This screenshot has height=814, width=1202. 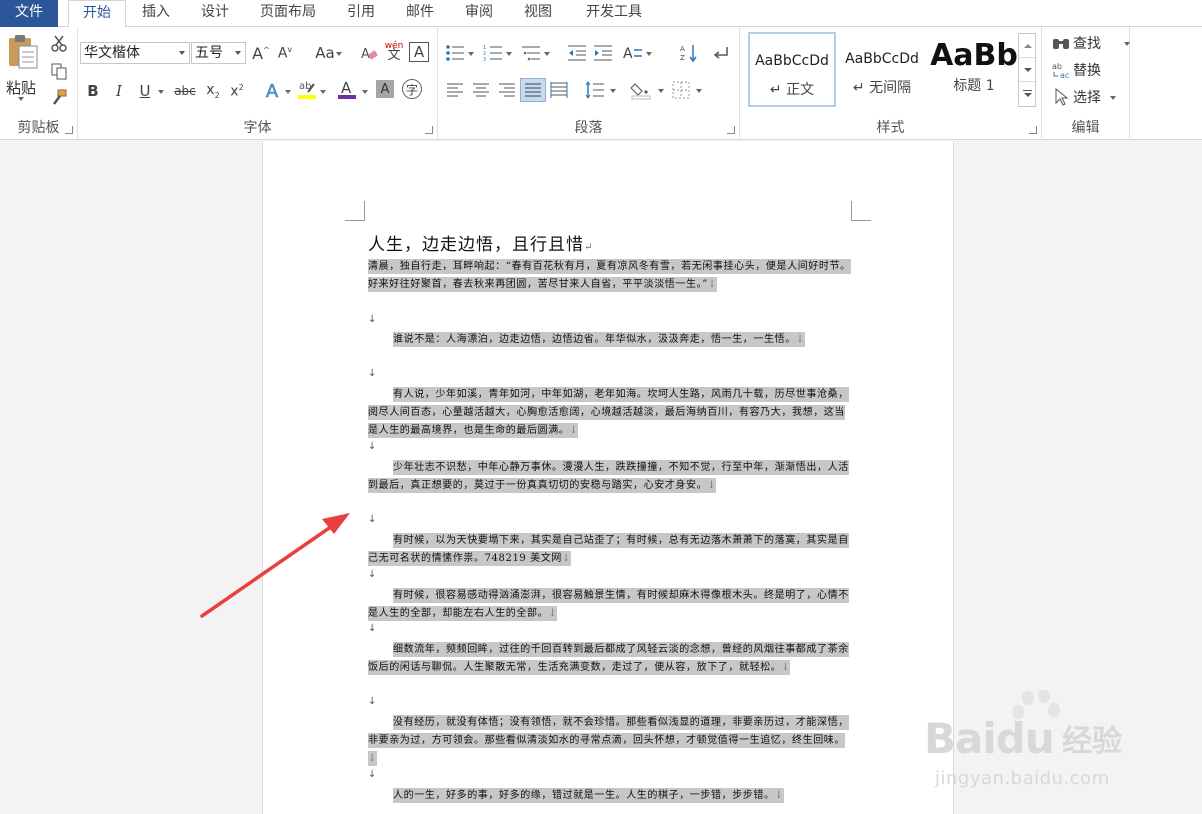 I want to click on styles-scroll-up-icon, so click(x=1027, y=46).